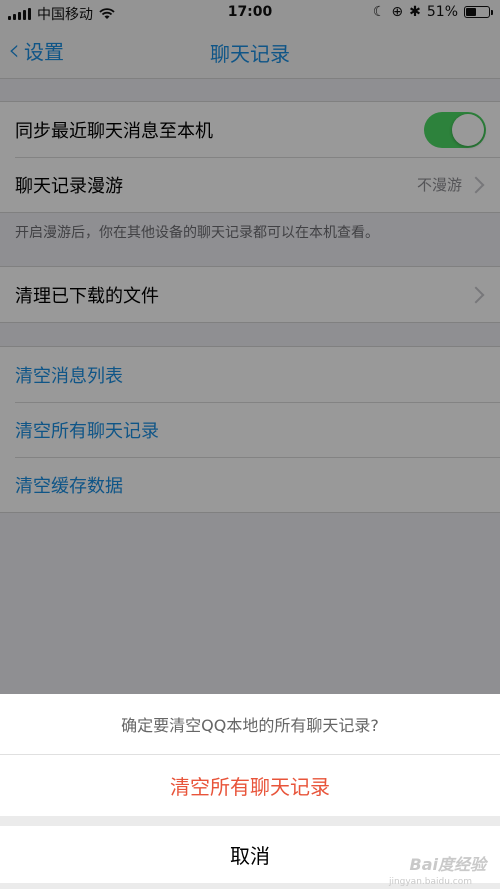 The width and height of the screenshot is (500, 889). What do you see at coordinates (447, 864) in the screenshot?
I see `baidu-watermark: Bai度经验` at bounding box center [447, 864].